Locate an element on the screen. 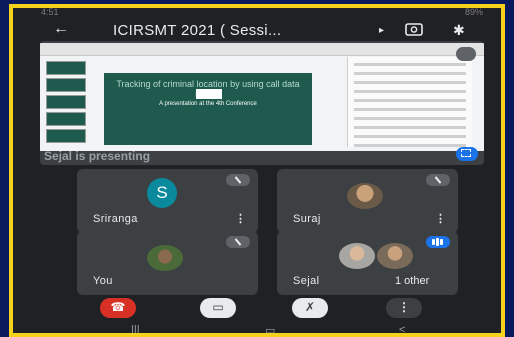 Image resolution: width=514 pixels, height=337 pixels. camera-toggle-button: ▭ is located at coordinates (218, 308).